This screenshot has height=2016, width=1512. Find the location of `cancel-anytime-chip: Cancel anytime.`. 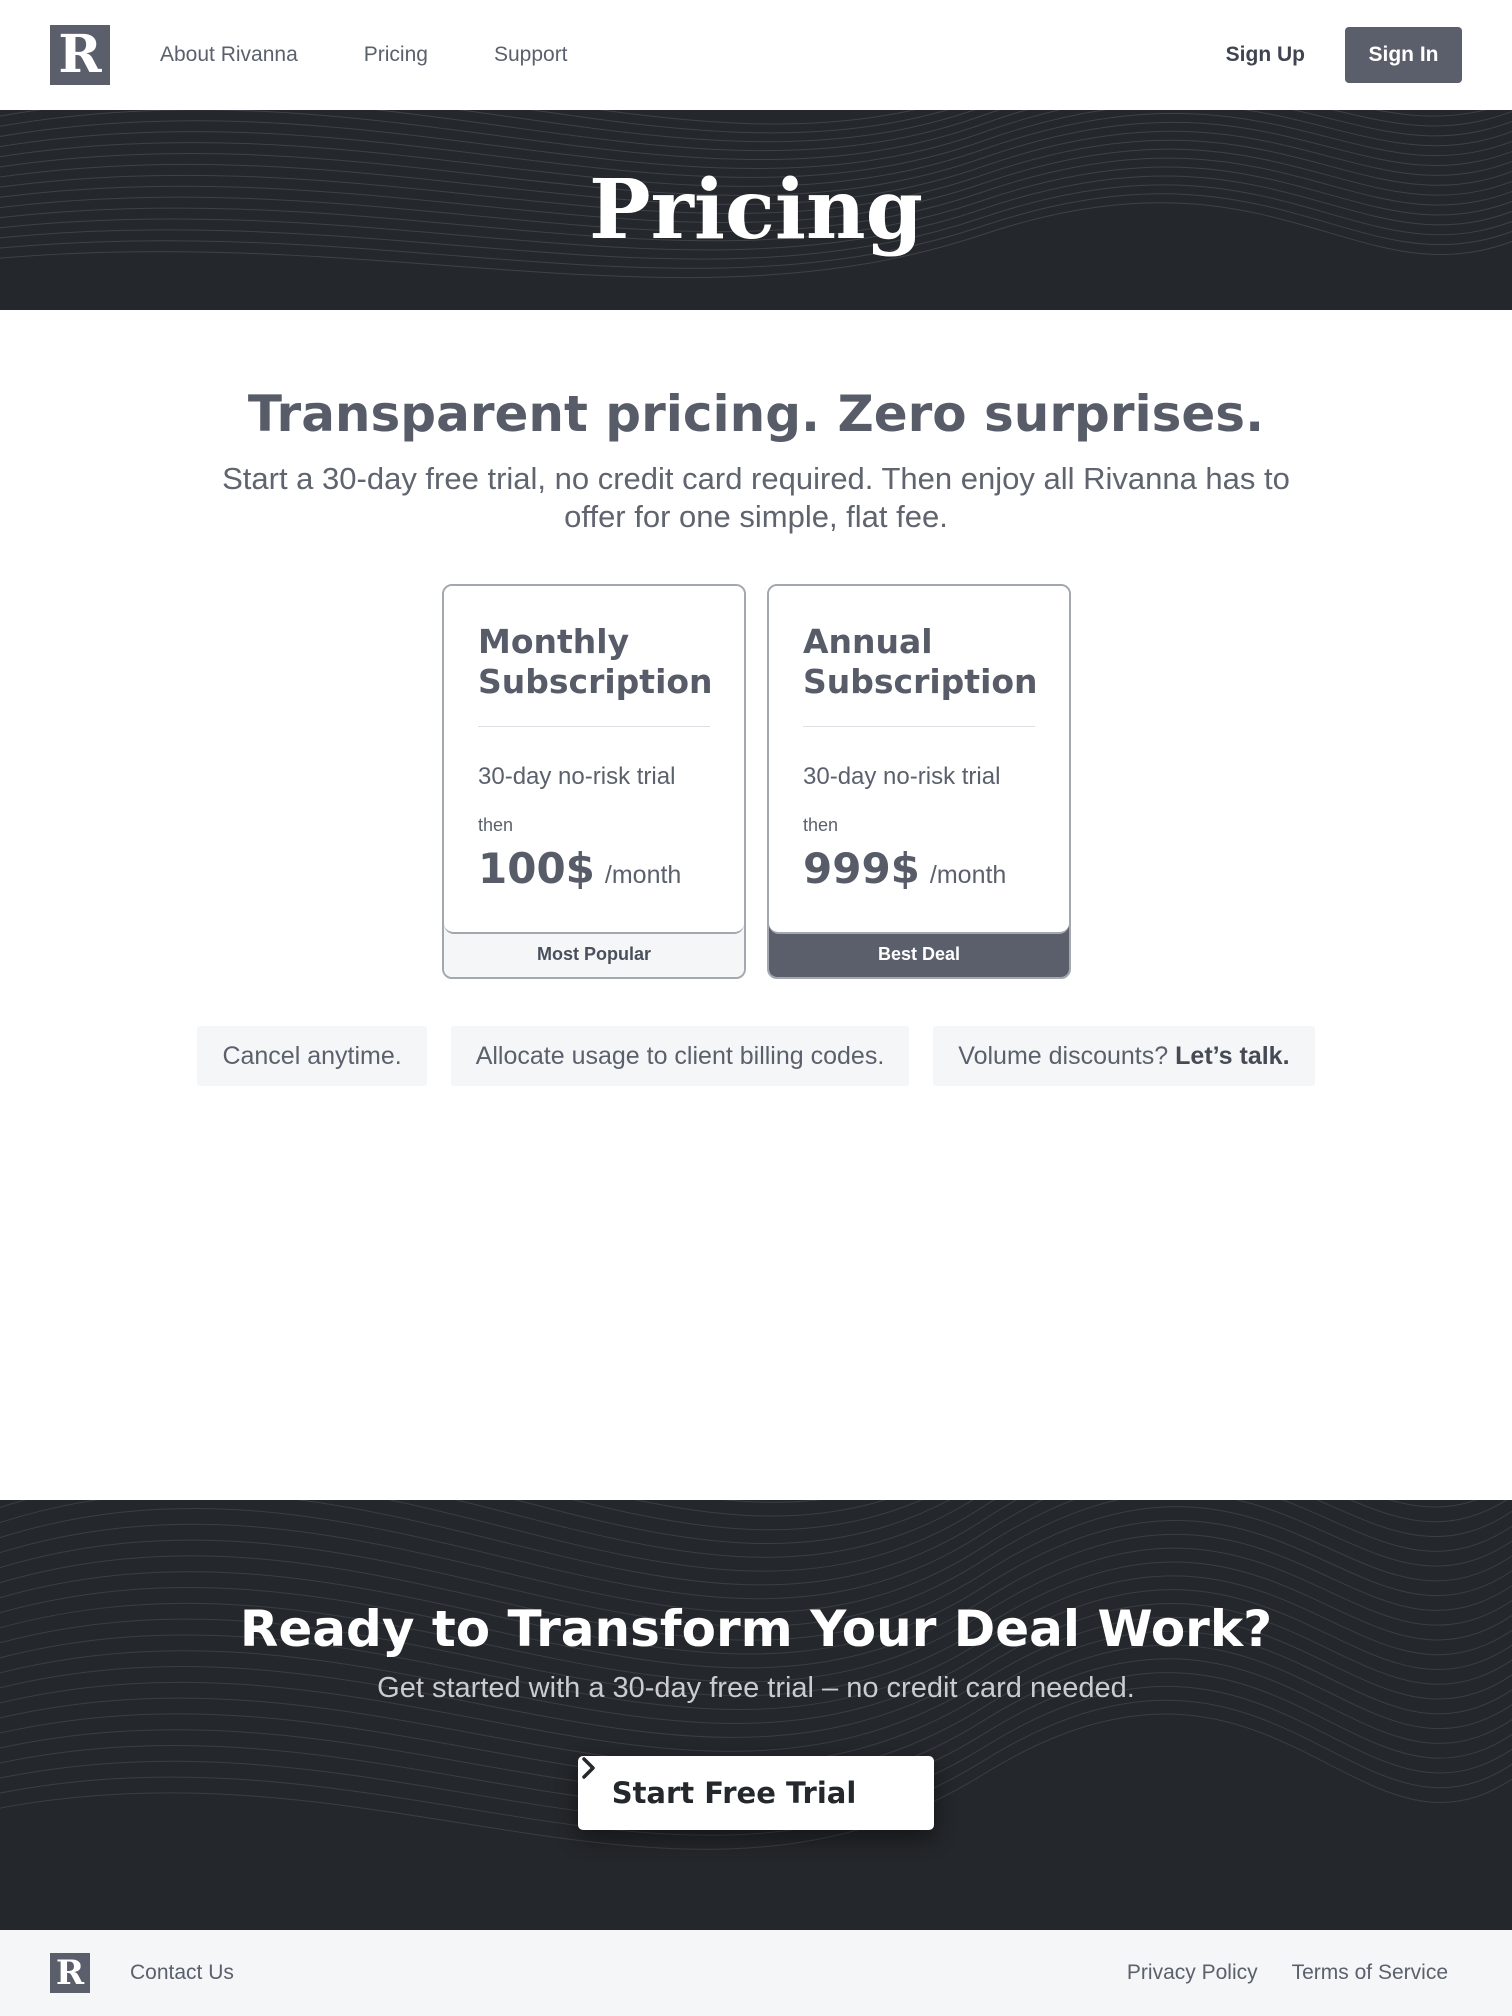

cancel-anytime-chip: Cancel anytime. is located at coordinates (312, 1056).